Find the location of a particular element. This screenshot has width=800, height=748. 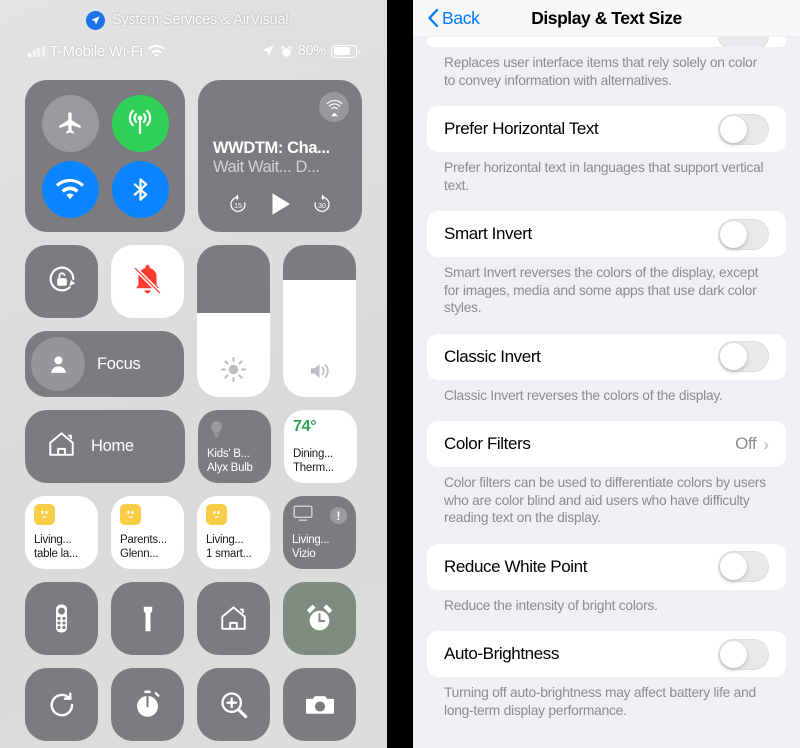

accessory-living-vizio-tv: ! Living... Vizio is located at coordinates (319, 532).